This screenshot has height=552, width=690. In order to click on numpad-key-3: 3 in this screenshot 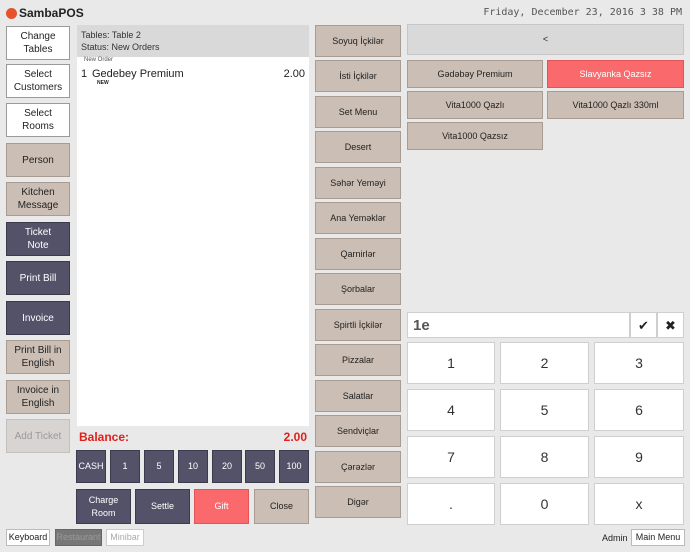, I will do `click(639, 363)`.